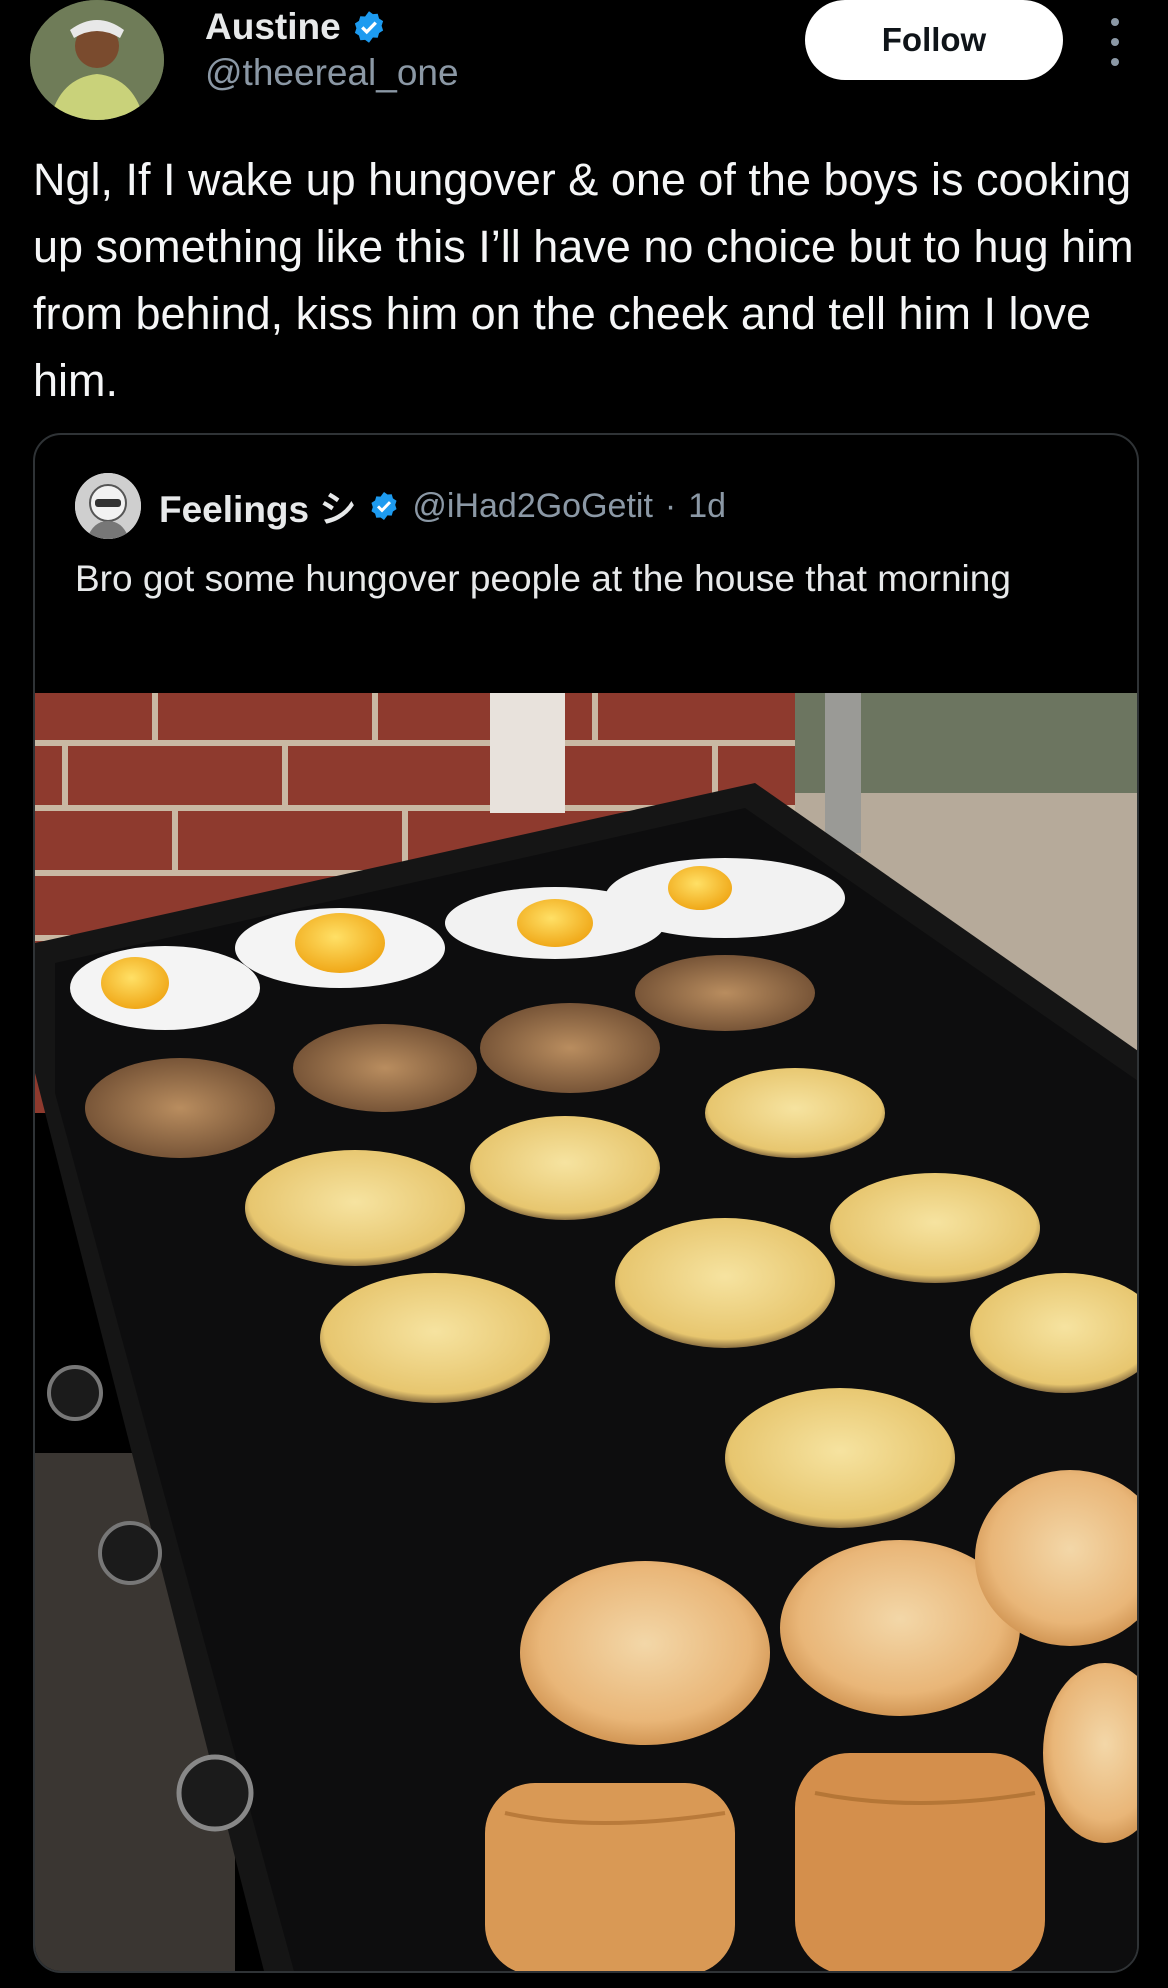 The image size is (1168, 1988). What do you see at coordinates (273, 27) in the screenshot?
I see `author-display-name: Austine` at bounding box center [273, 27].